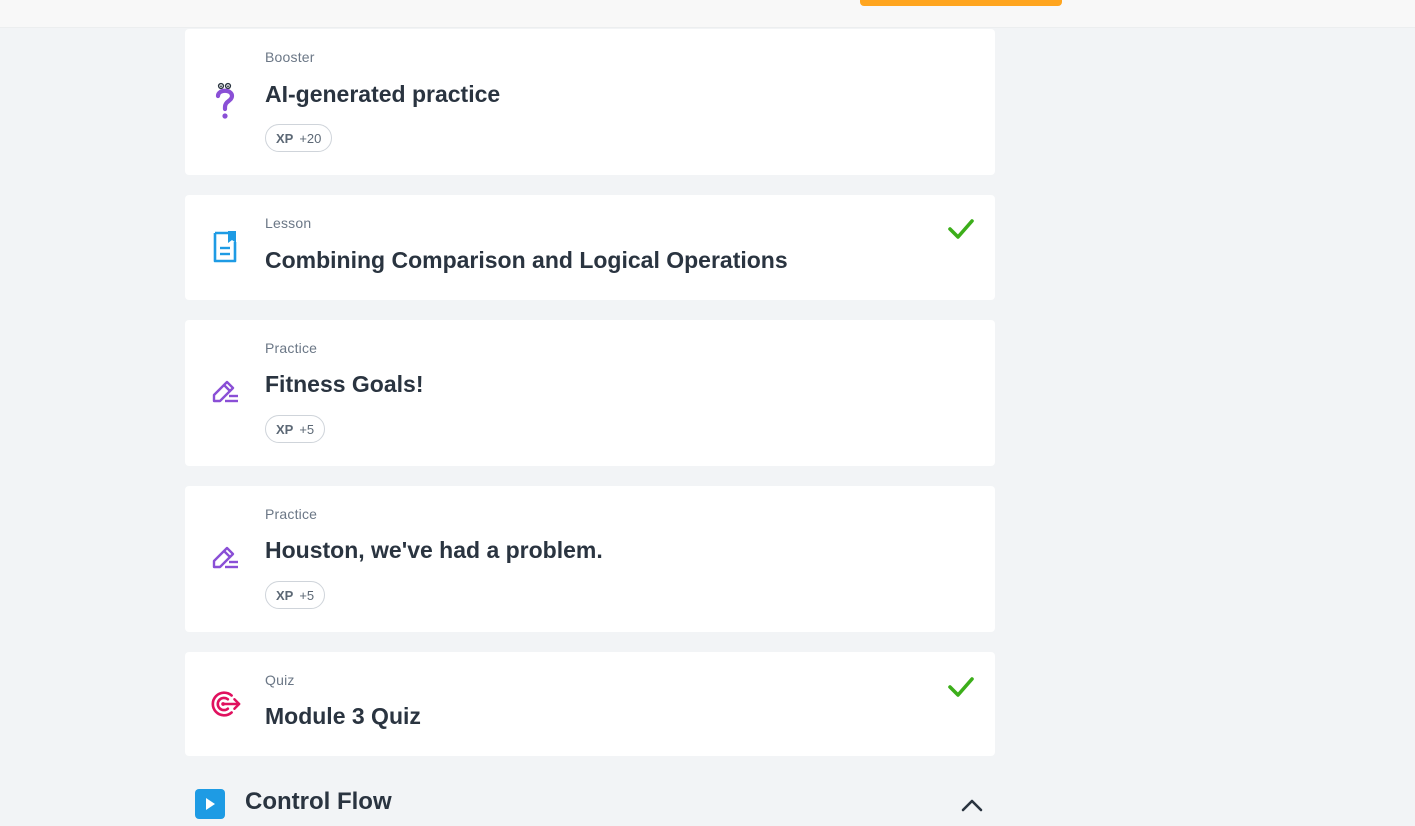  What do you see at coordinates (280, 680) in the screenshot?
I see `item-kind-label: Quiz` at bounding box center [280, 680].